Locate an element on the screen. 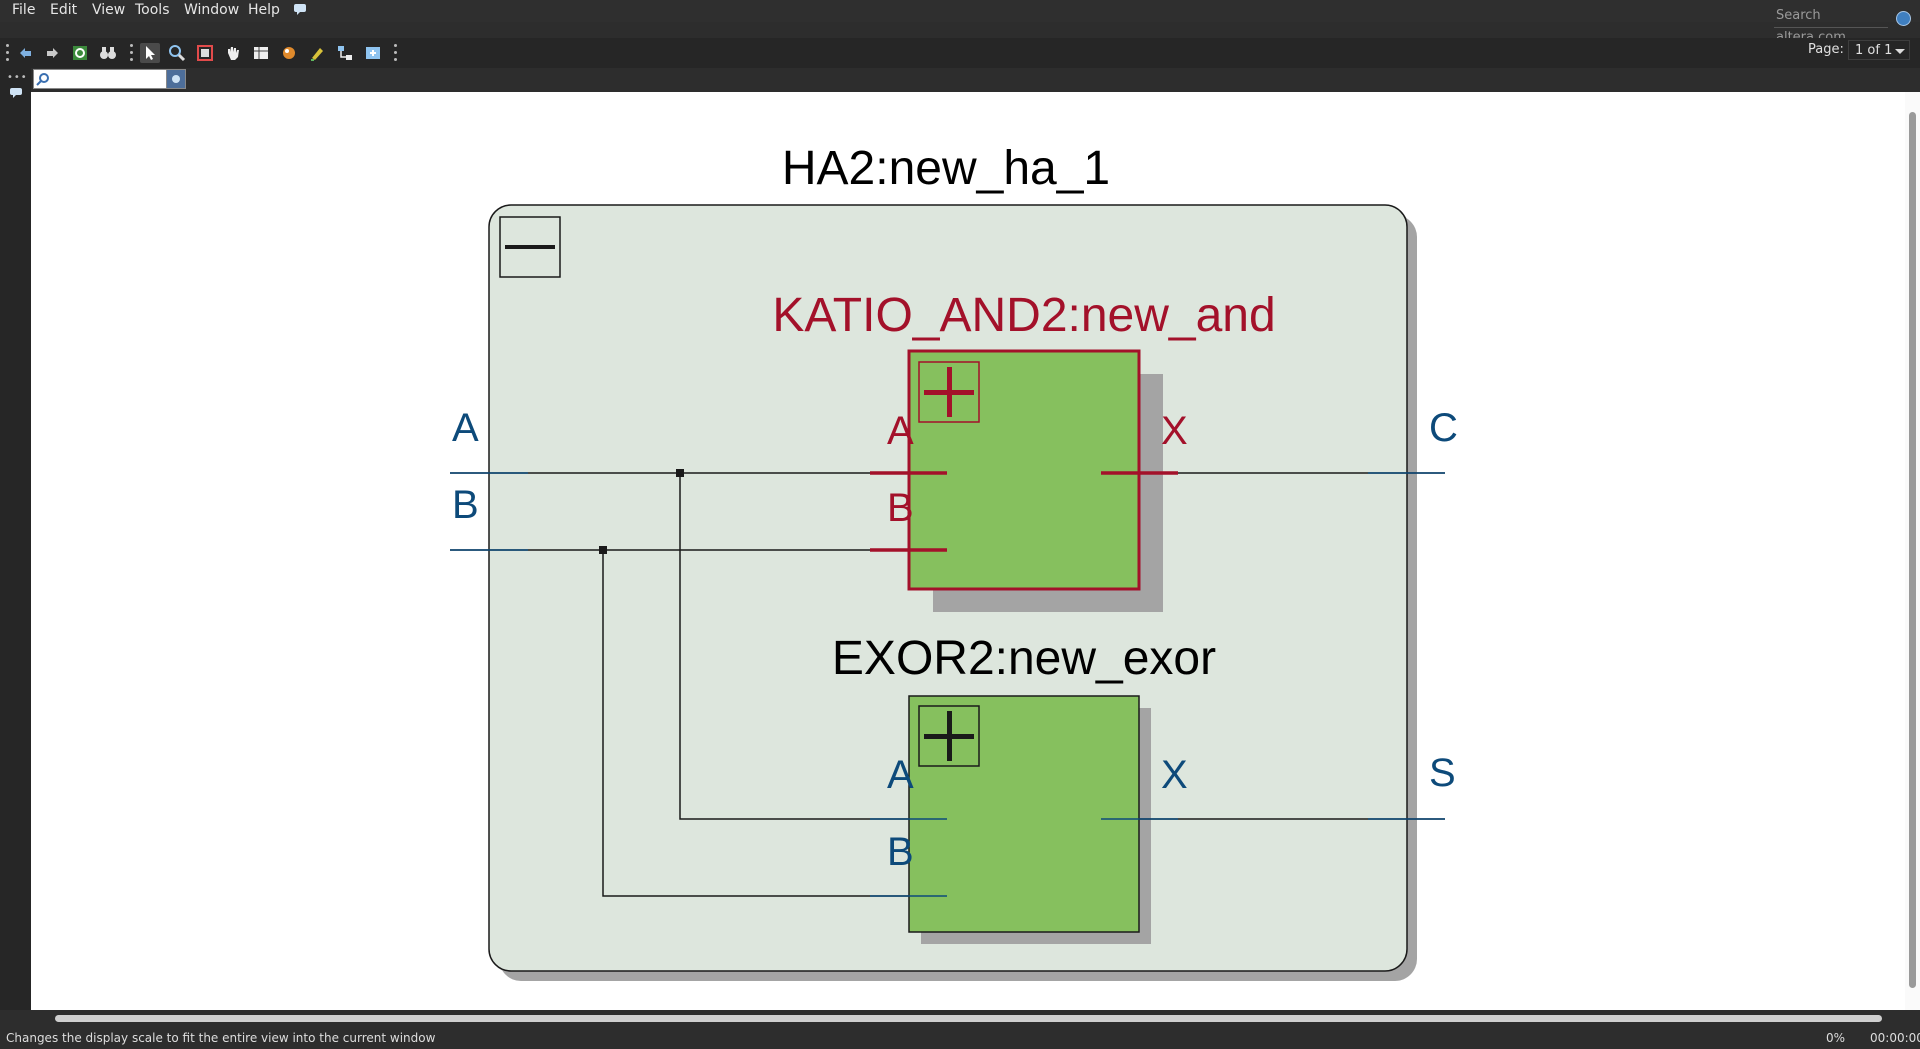 The height and width of the screenshot is (1049, 1920). netlist-table-icon is located at coordinates (261, 53).